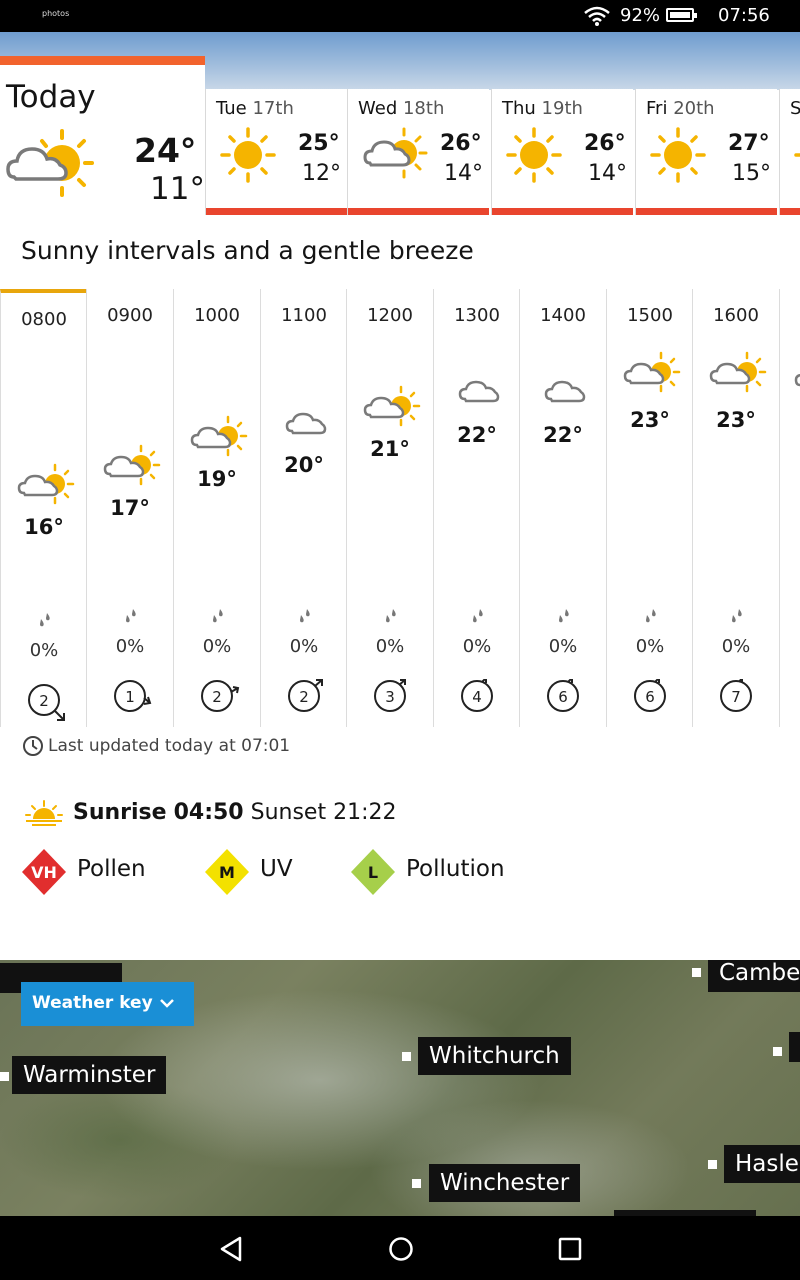  What do you see at coordinates (751, 173) in the screenshot?
I see `day-low: 15°` at bounding box center [751, 173].